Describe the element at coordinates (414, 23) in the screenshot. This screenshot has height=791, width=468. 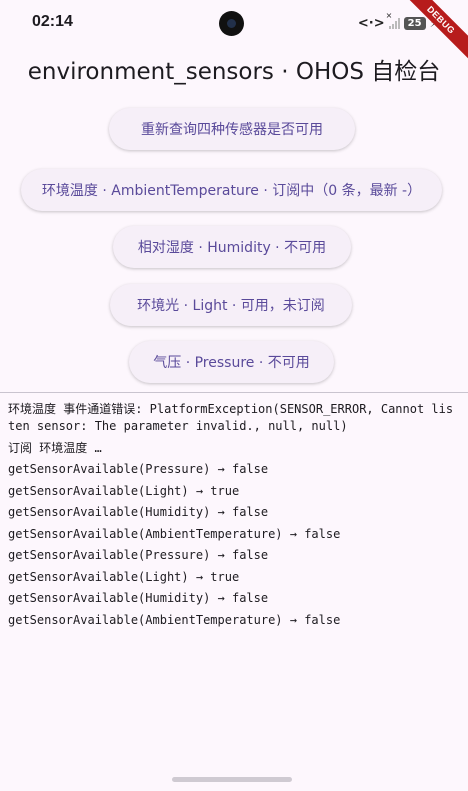
I see `battery-icon: 25` at that location.